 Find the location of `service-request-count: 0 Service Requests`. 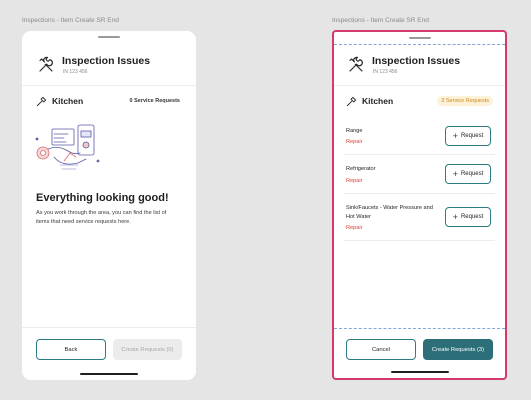

service-request-count: 0 Service Requests is located at coordinates (154, 101).